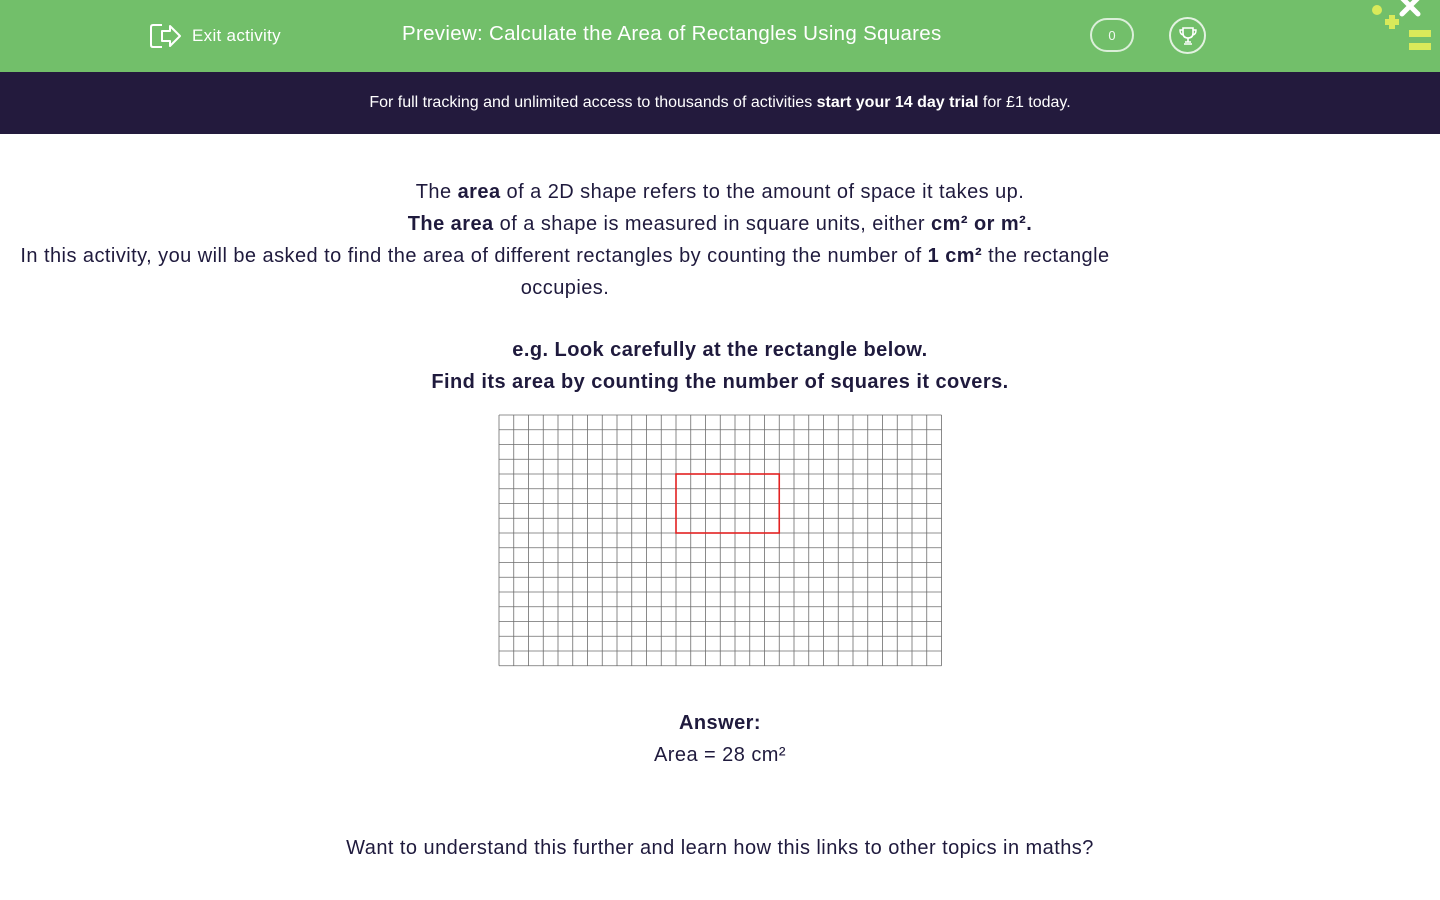 Image resolution: width=1440 pixels, height=900 pixels. Describe the element at coordinates (720, 723) in the screenshot. I see `answer-label: Answer:` at that location.